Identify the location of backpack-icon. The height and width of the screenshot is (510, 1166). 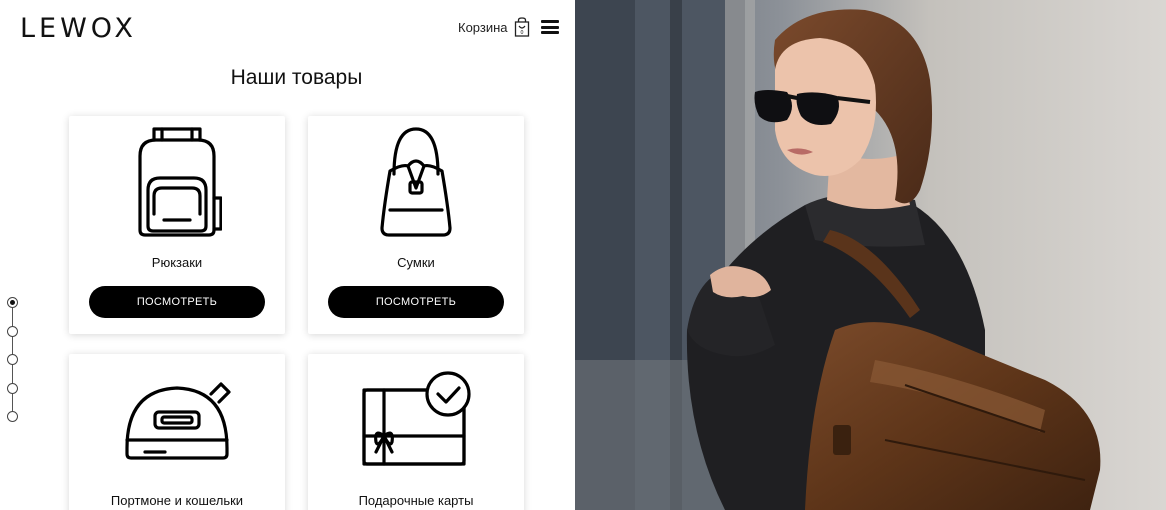
(180, 182).